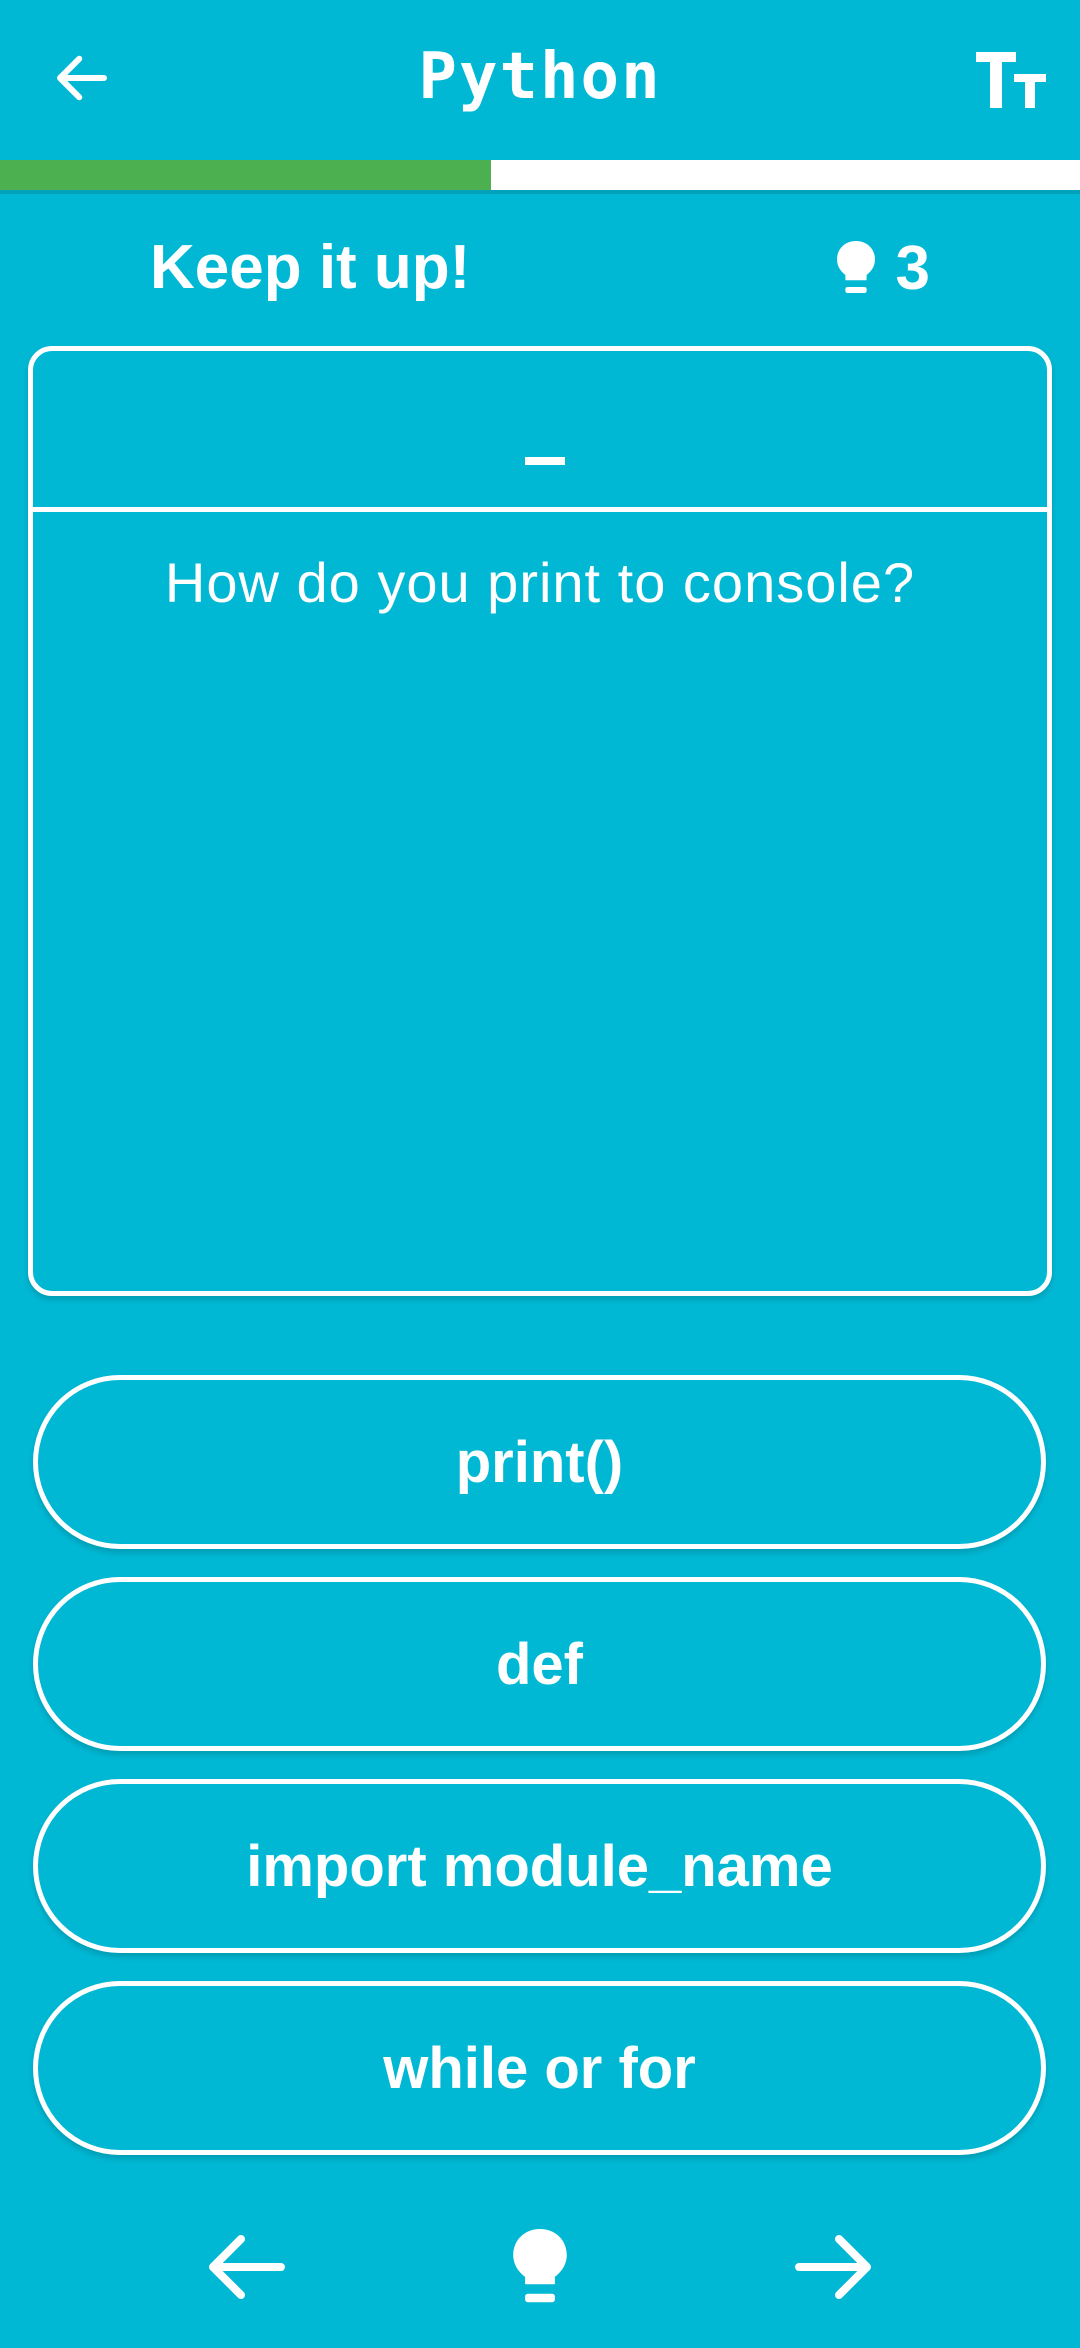 This screenshot has height=2348, width=1080. Describe the element at coordinates (246, 175) in the screenshot. I see `progress-fill` at that location.